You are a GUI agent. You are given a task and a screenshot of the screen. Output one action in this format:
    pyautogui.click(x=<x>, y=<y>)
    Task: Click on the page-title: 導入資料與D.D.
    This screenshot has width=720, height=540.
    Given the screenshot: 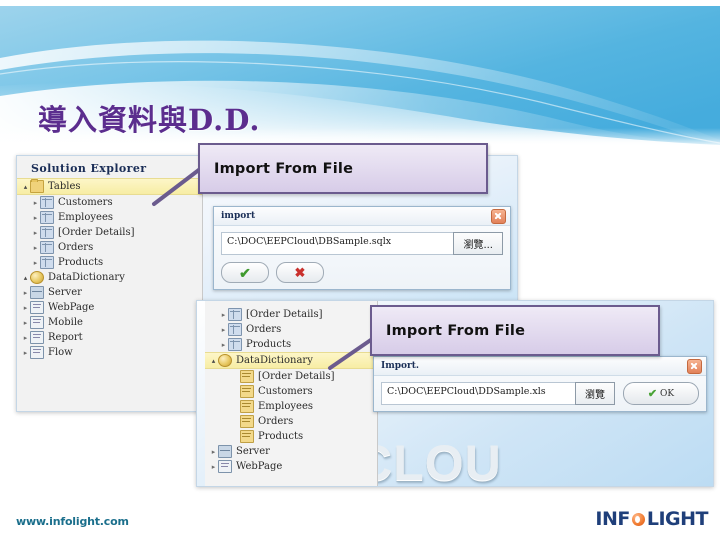 What is the action you would take?
    pyautogui.click(x=149, y=120)
    